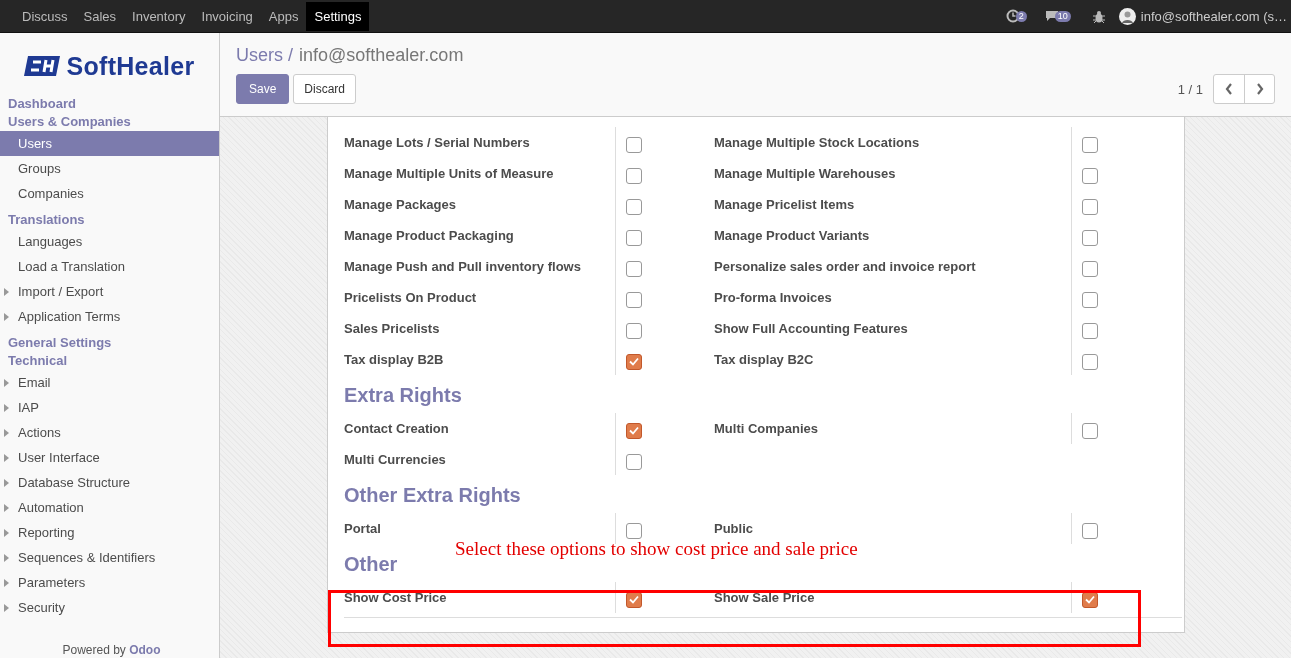 The height and width of the screenshot is (658, 1291). I want to click on app-menu-item: Invoicing, so click(227, 16).